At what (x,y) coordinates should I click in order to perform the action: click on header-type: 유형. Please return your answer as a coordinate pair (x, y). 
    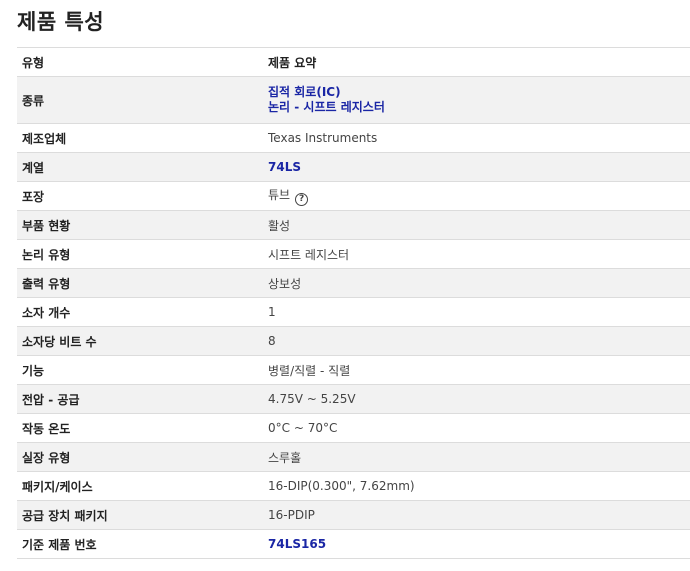
    Looking at the image, I should click on (140, 62).